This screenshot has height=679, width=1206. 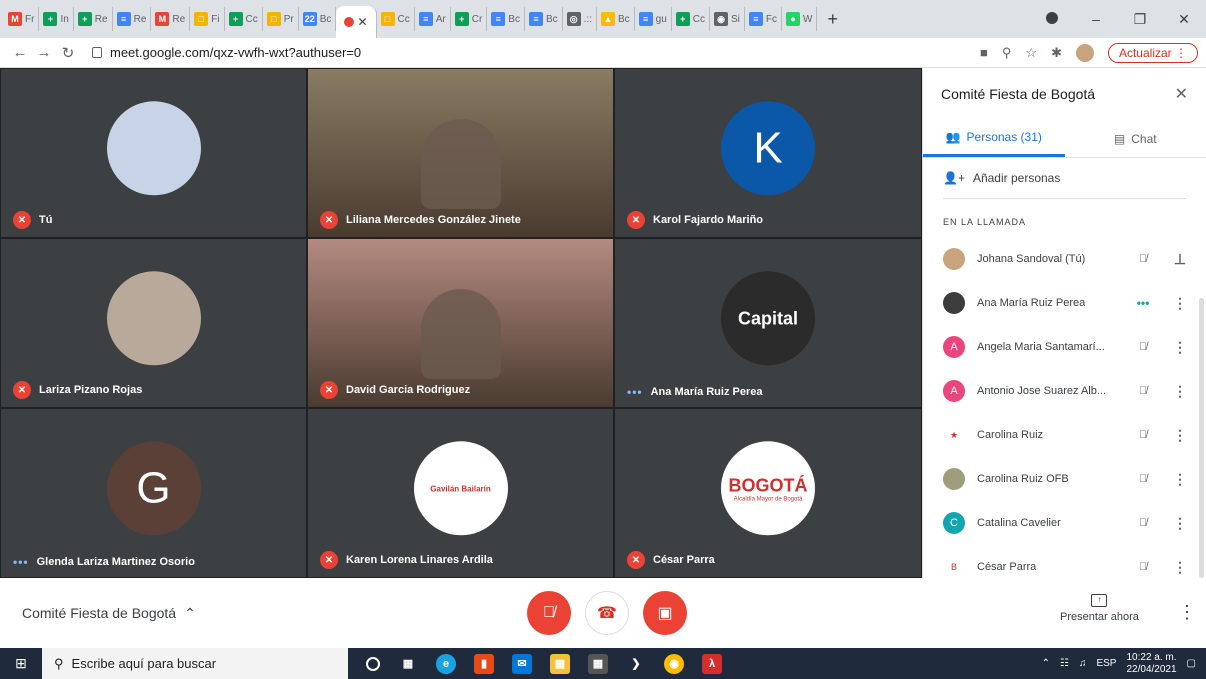 I want to click on task-view-icon: ▦, so click(x=408, y=664).